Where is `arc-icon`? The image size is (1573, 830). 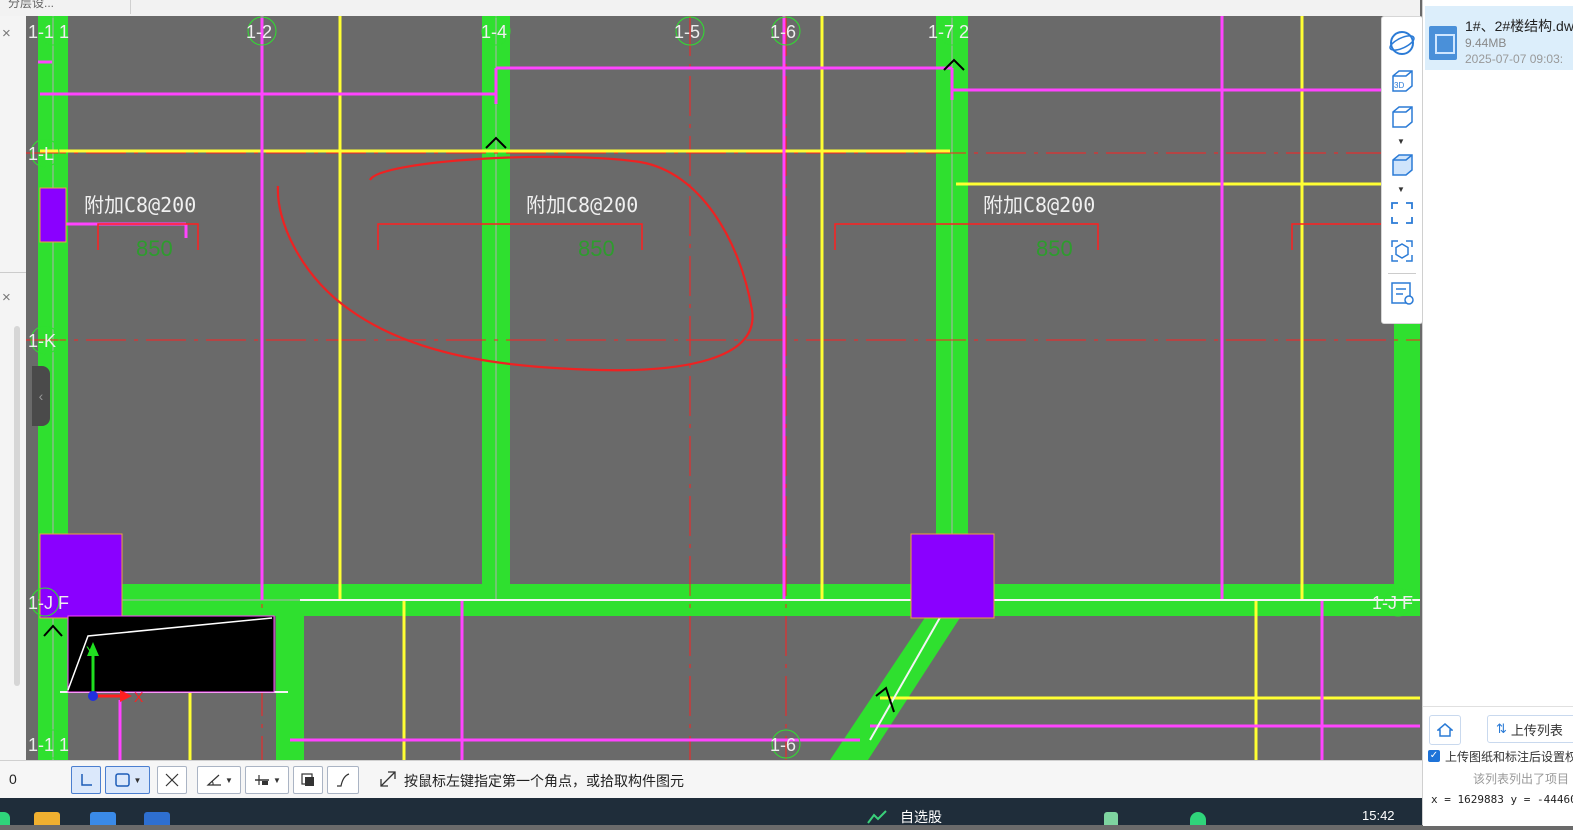 arc-icon is located at coordinates (343, 780).